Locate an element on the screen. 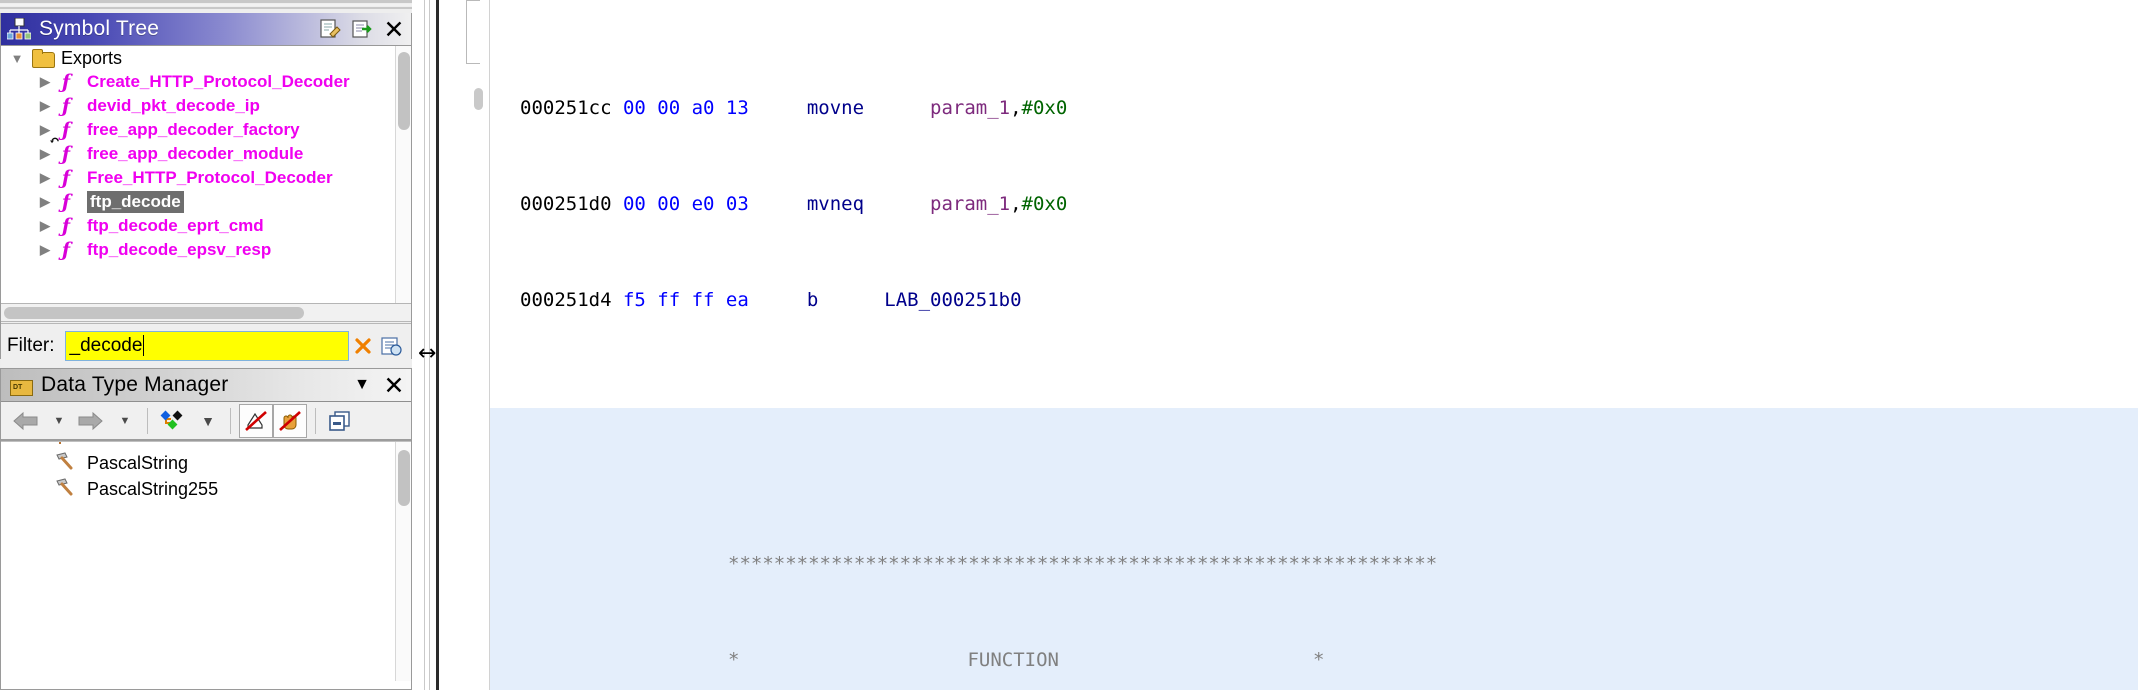  instruction-bytes: 00 00 e0 03 is located at coordinates (685, 204).